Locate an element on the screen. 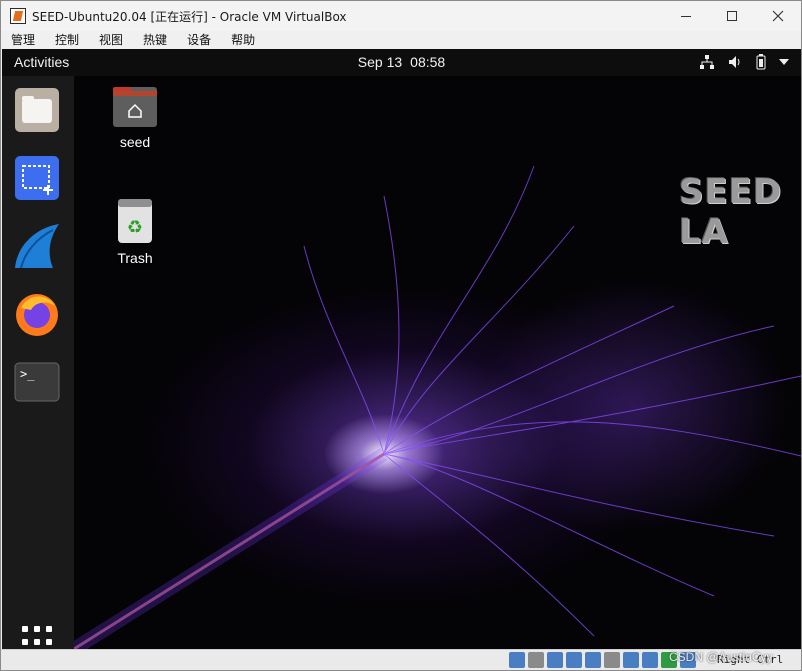 This screenshot has width=802, height=671. dock-terminal: >_ is located at coordinates (37, 382).